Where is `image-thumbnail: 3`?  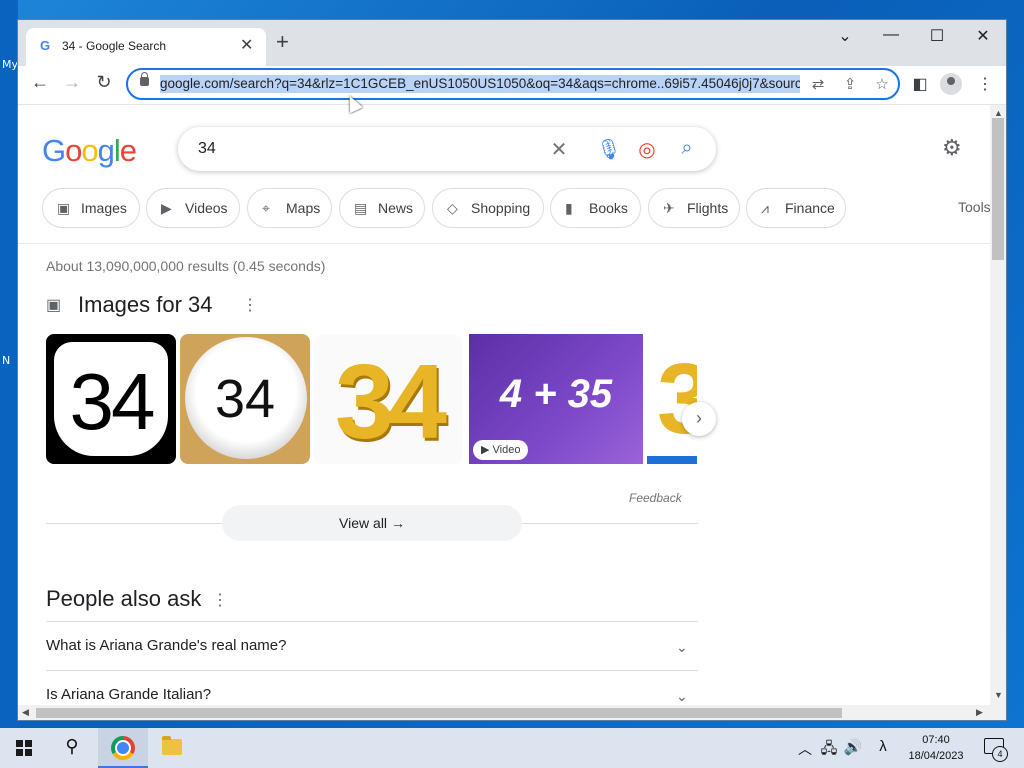 image-thumbnail: 3 is located at coordinates (672, 399).